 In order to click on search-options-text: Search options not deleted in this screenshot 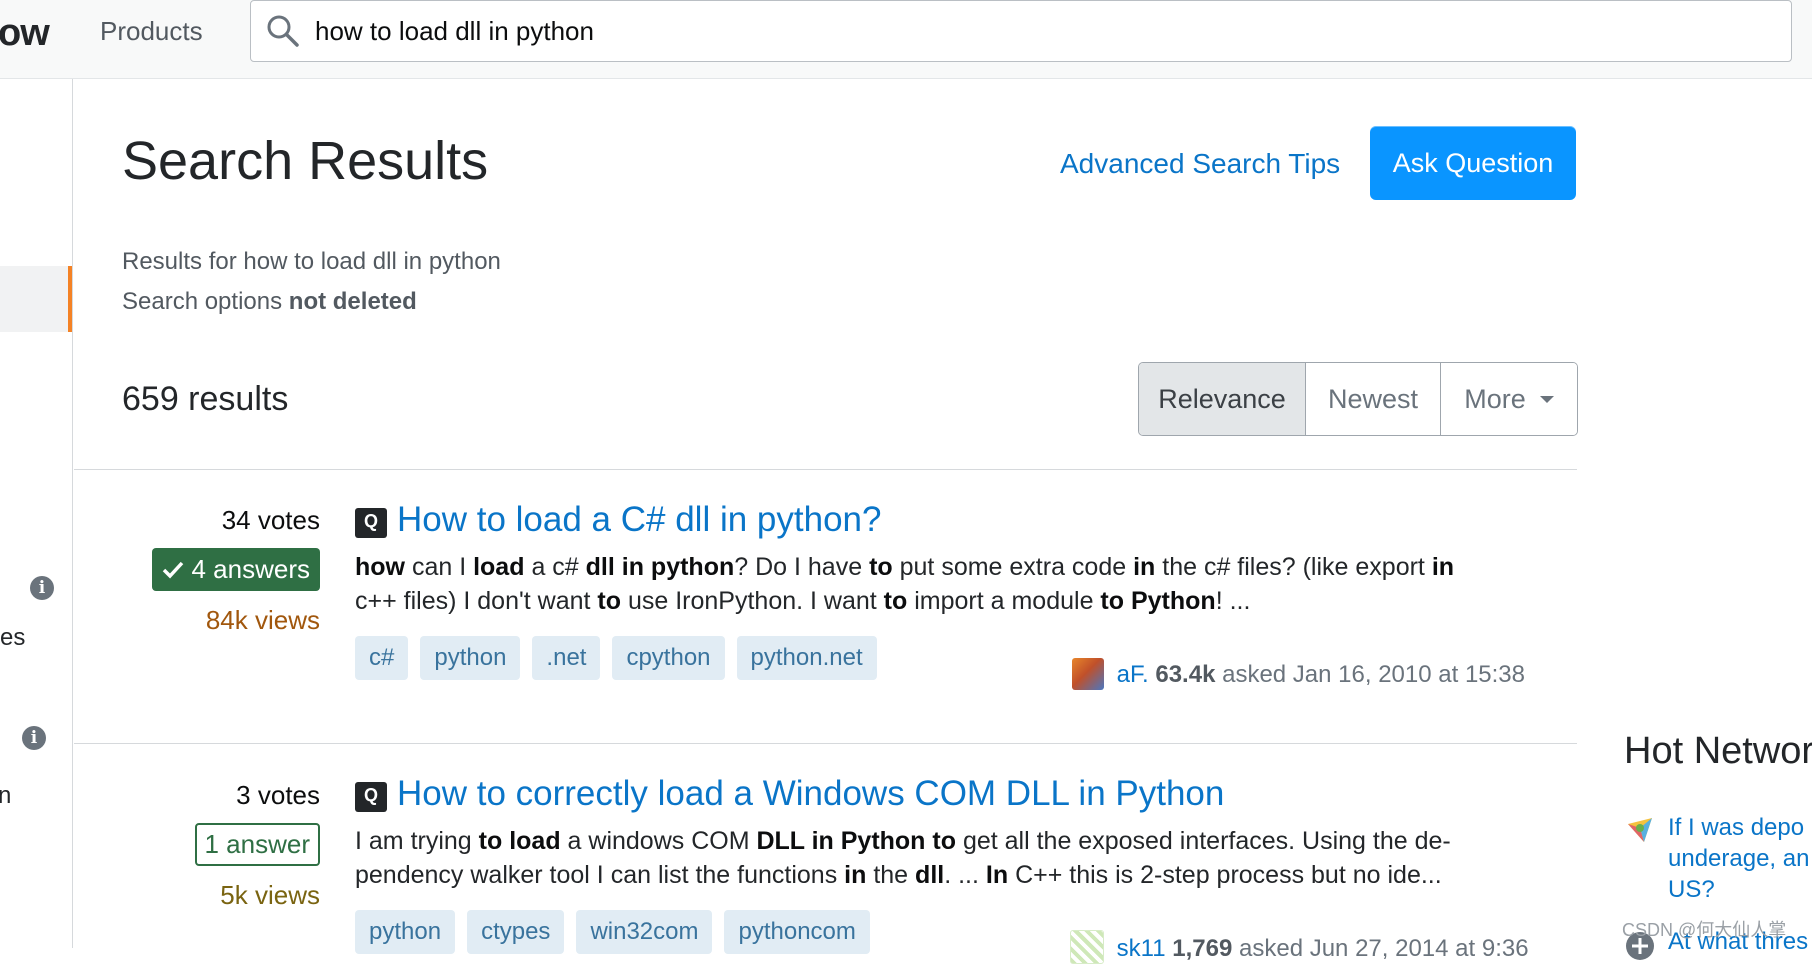, I will do `click(269, 302)`.